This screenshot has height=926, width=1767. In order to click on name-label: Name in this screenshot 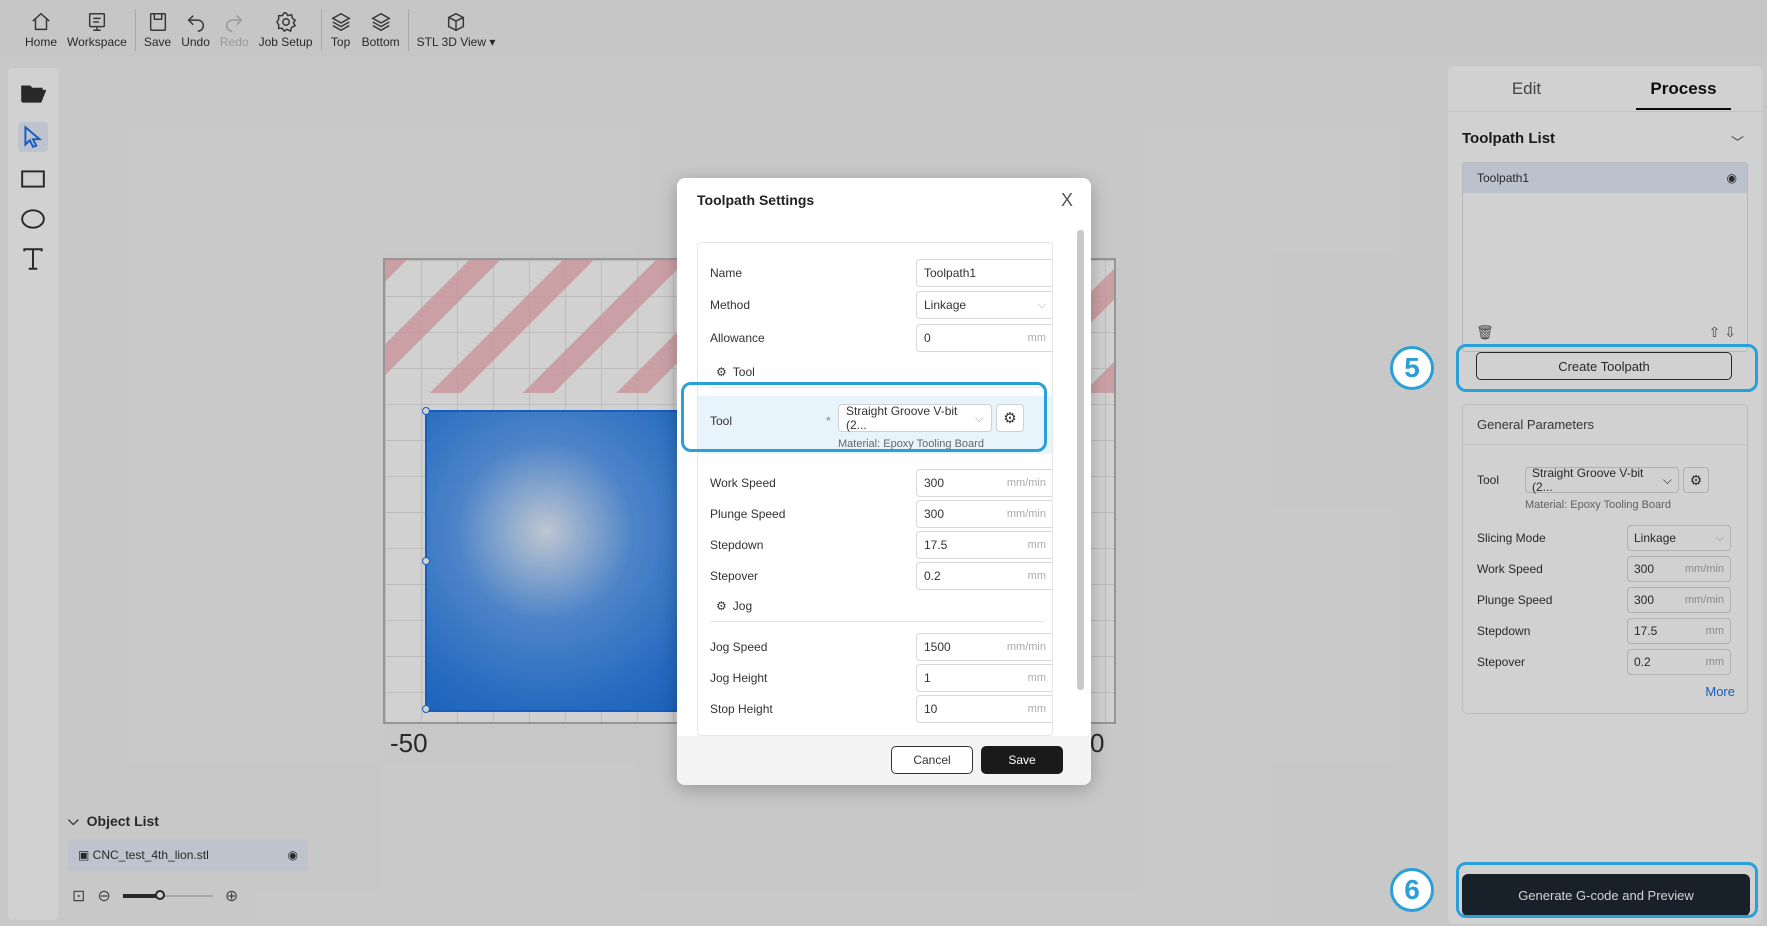, I will do `click(726, 273)`.